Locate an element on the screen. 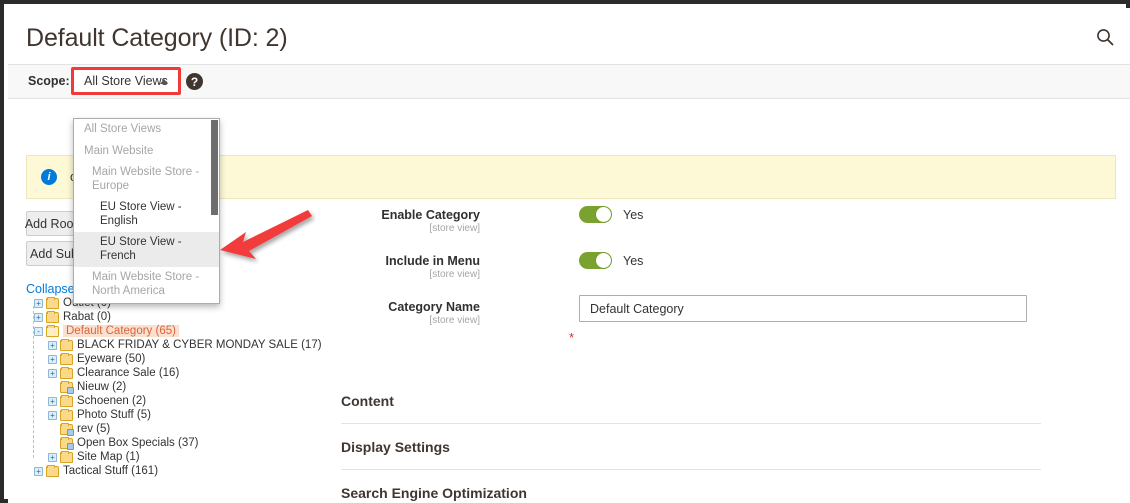 This screenshot has height=503, width=1130. tree-guide-line is located at coordinates (33, 382).